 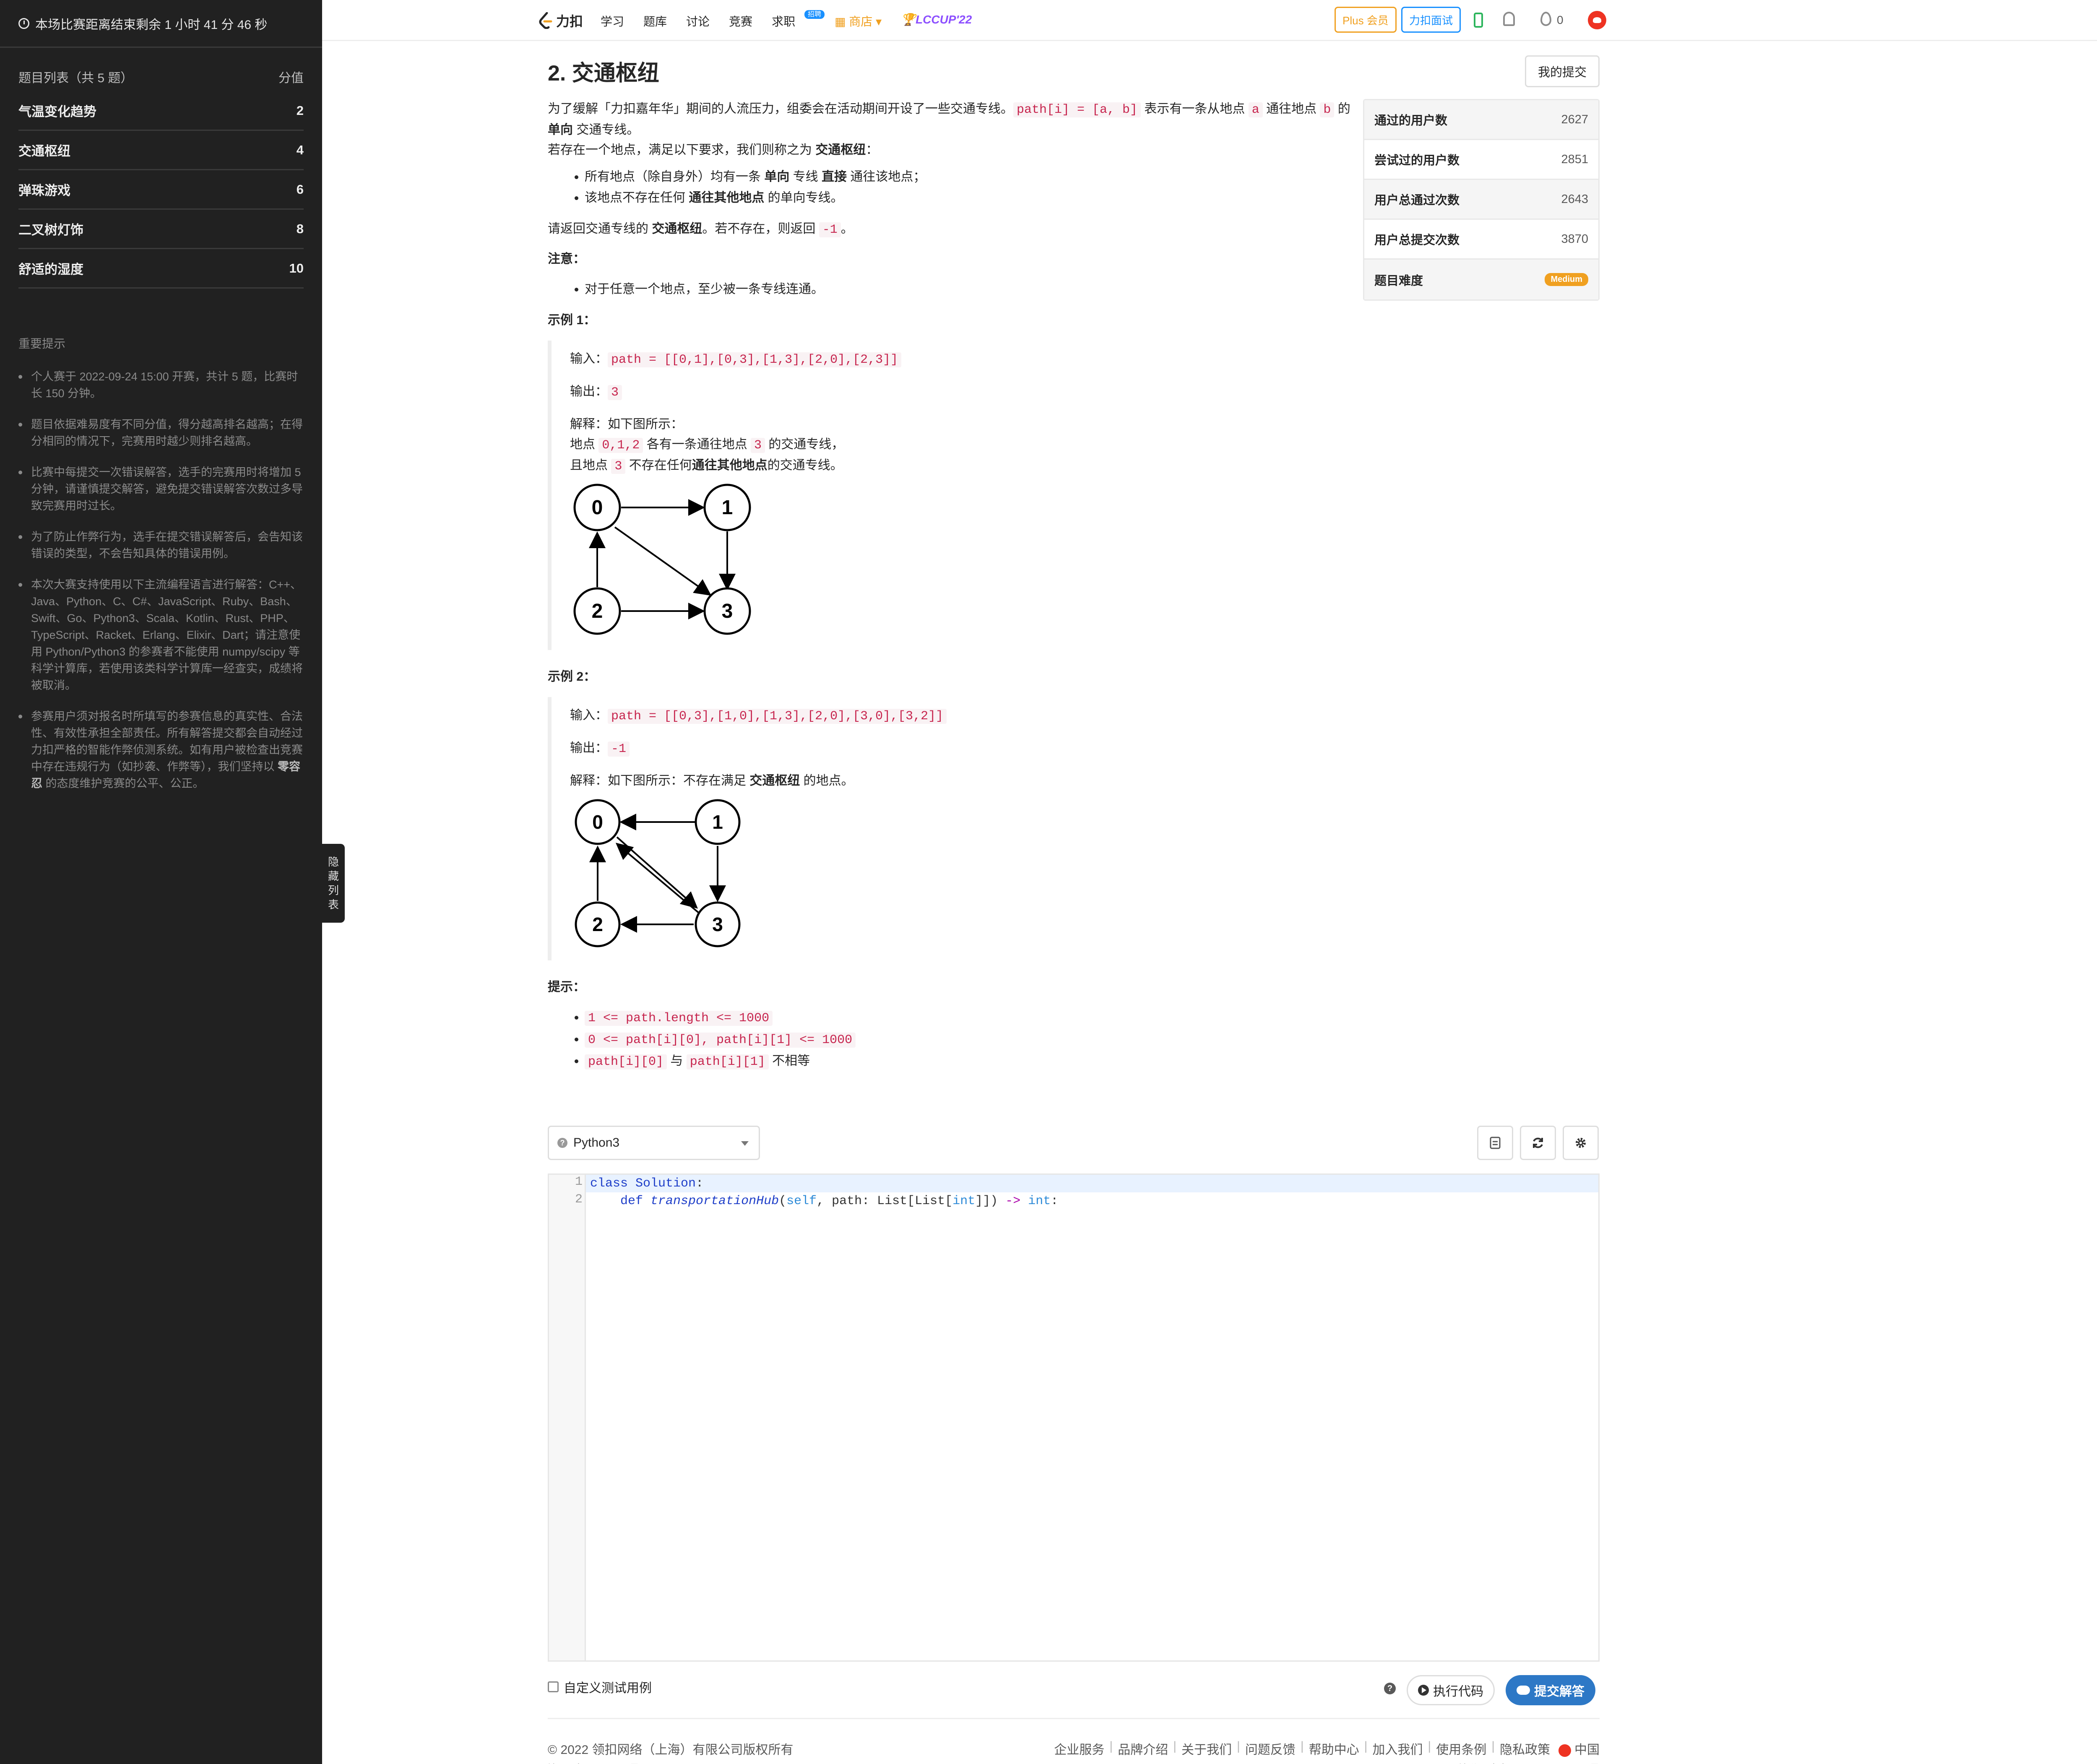 I want to click on problem-item: 二叉树灯饰 8, so click(x=161, y=229).